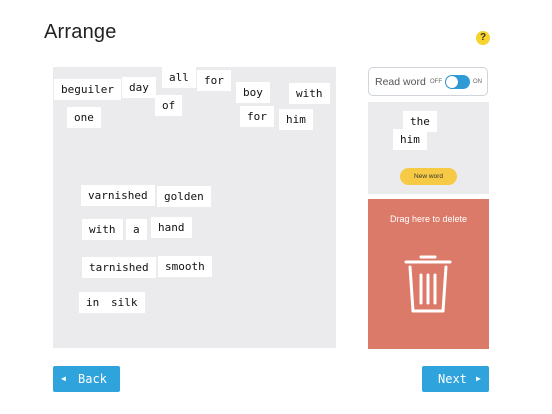  What do you see at coordinates (87, 89) in the screenshot?
I see `word-tile: beguiler` at bounding box center [87, 89].